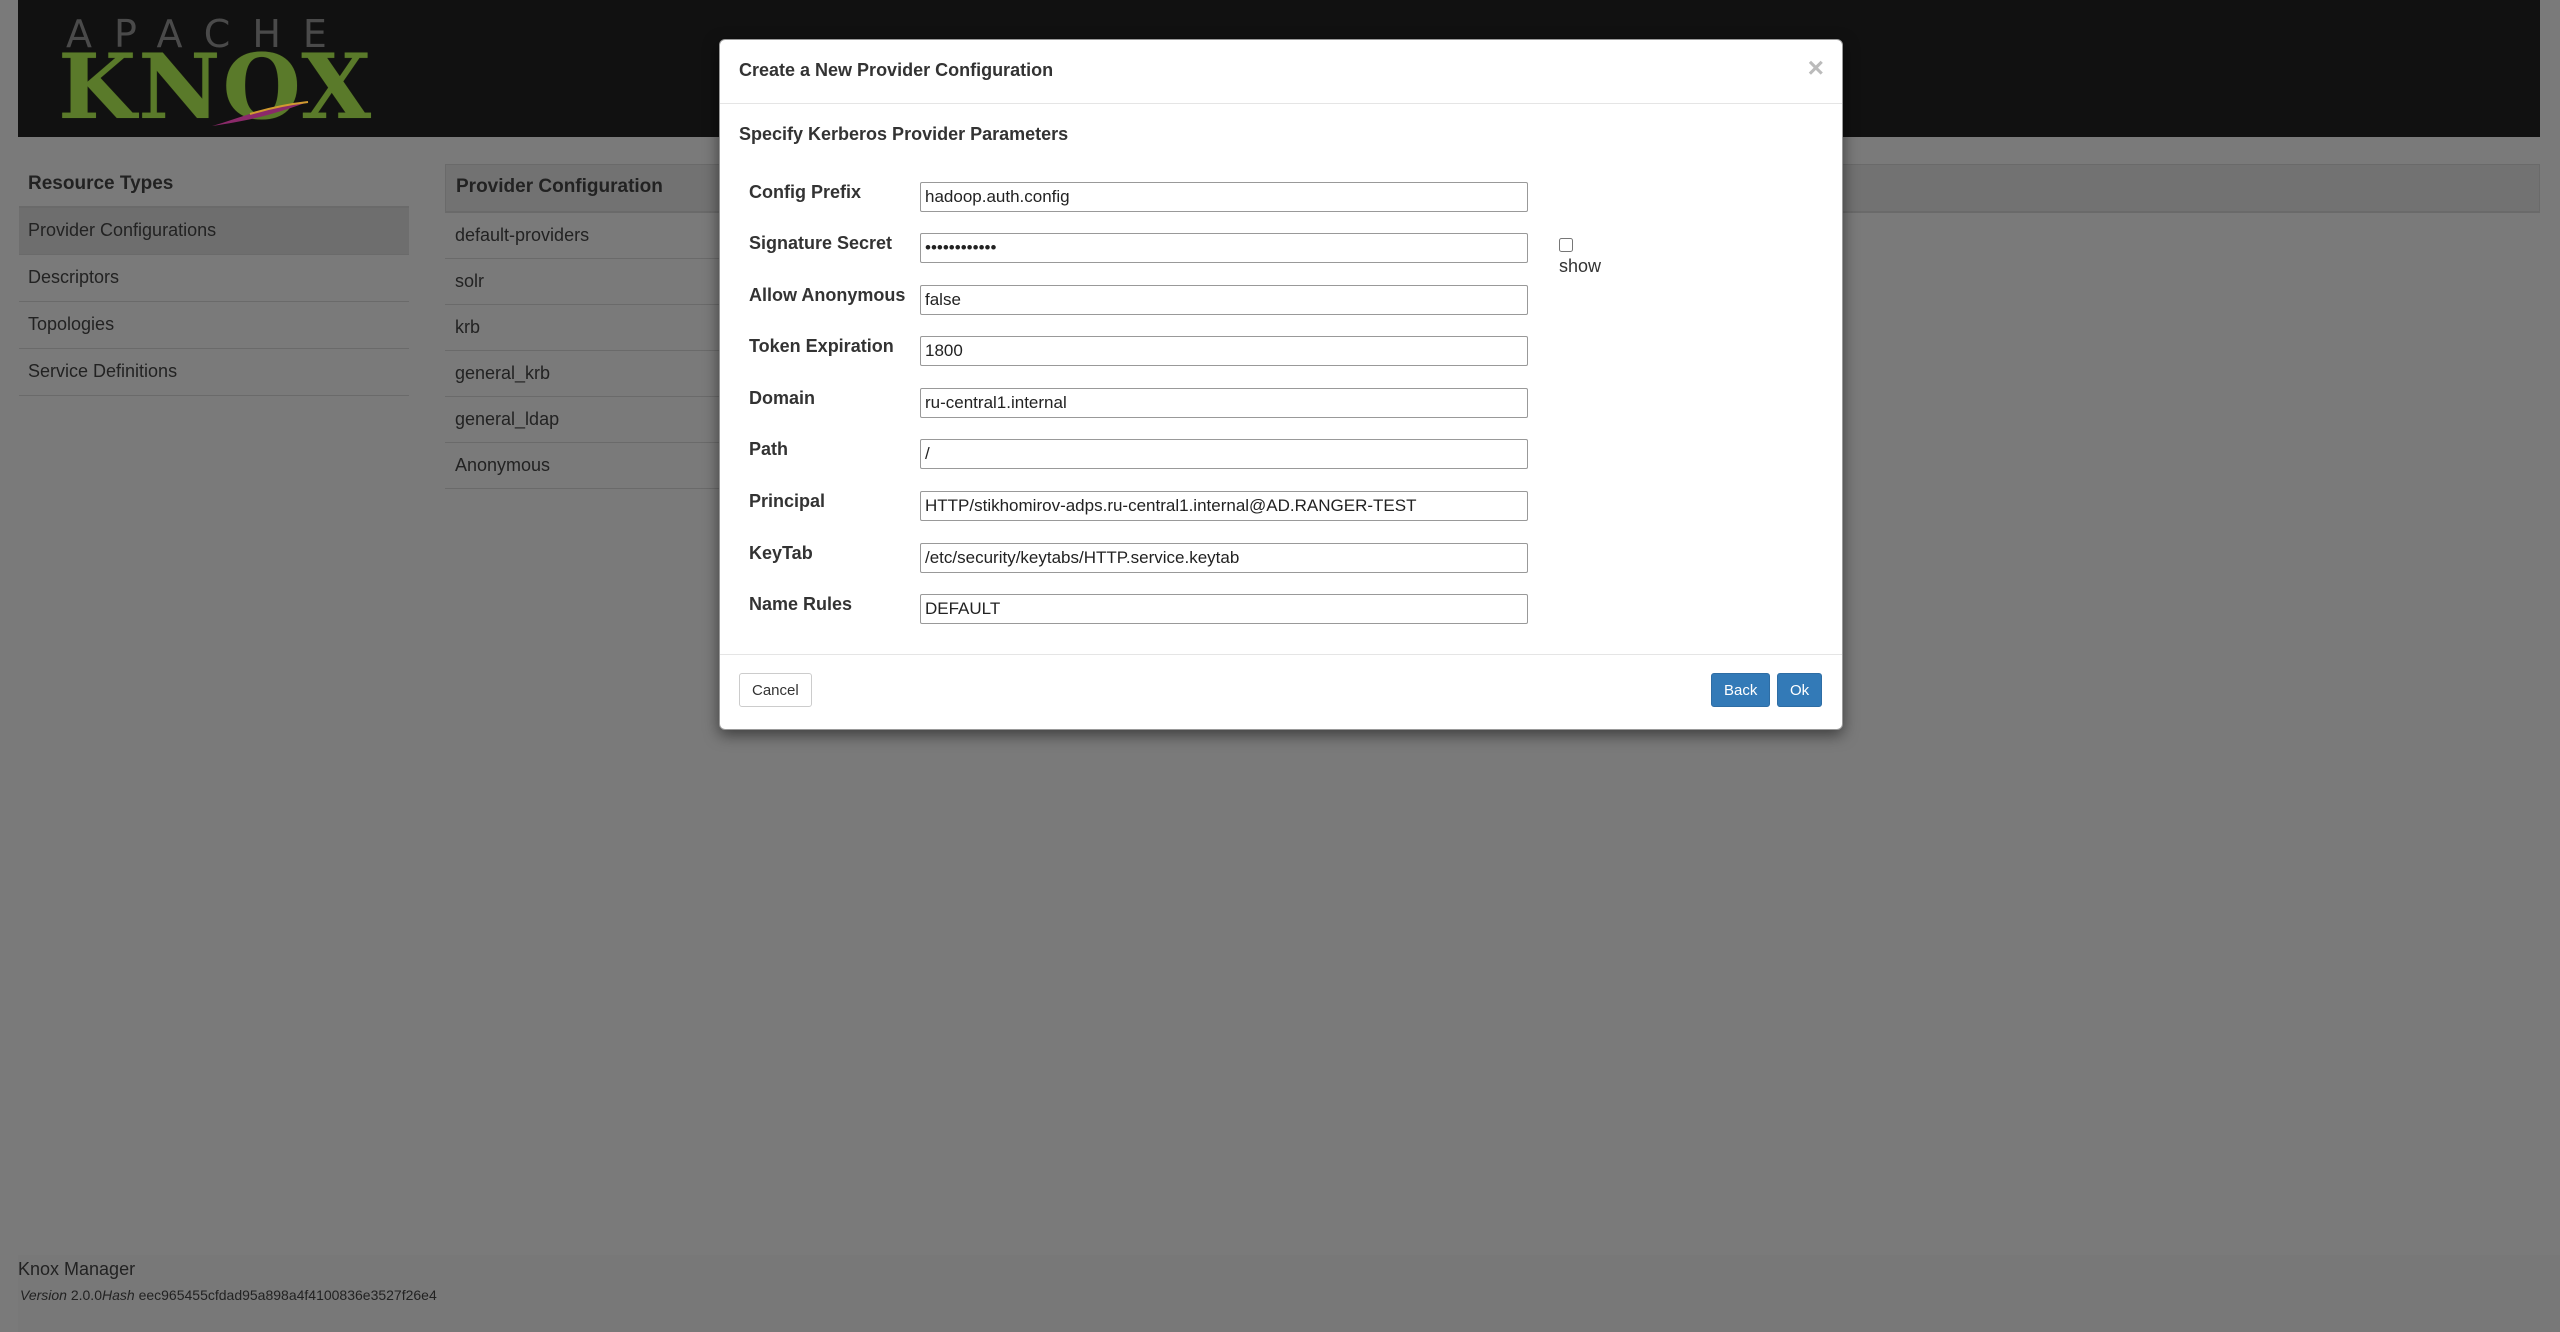  Describe the element at coordinates (1281, 692) in the screenshot. I see `modal-footer: Cancel Back Ok` at that location.